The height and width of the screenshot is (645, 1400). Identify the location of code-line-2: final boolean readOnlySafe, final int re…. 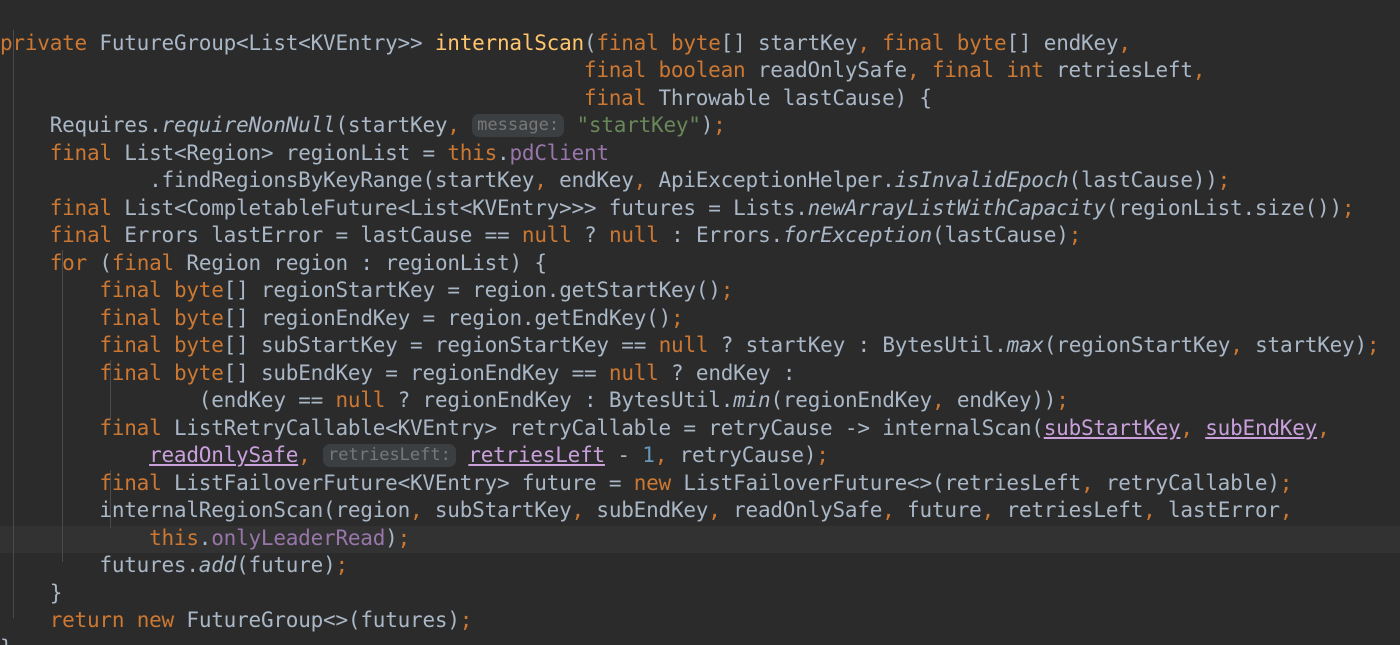
(894, 70).